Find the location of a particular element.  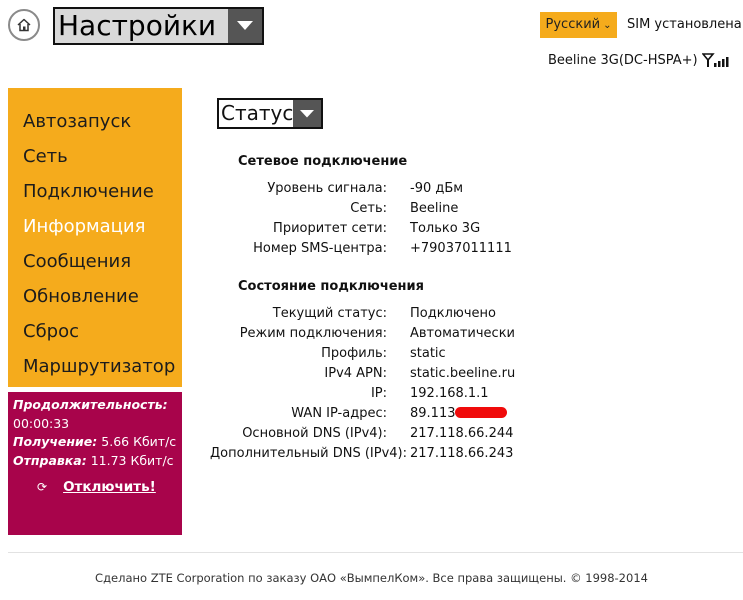

row-value: static.beeline.ru is located at coordinates (463, 373).